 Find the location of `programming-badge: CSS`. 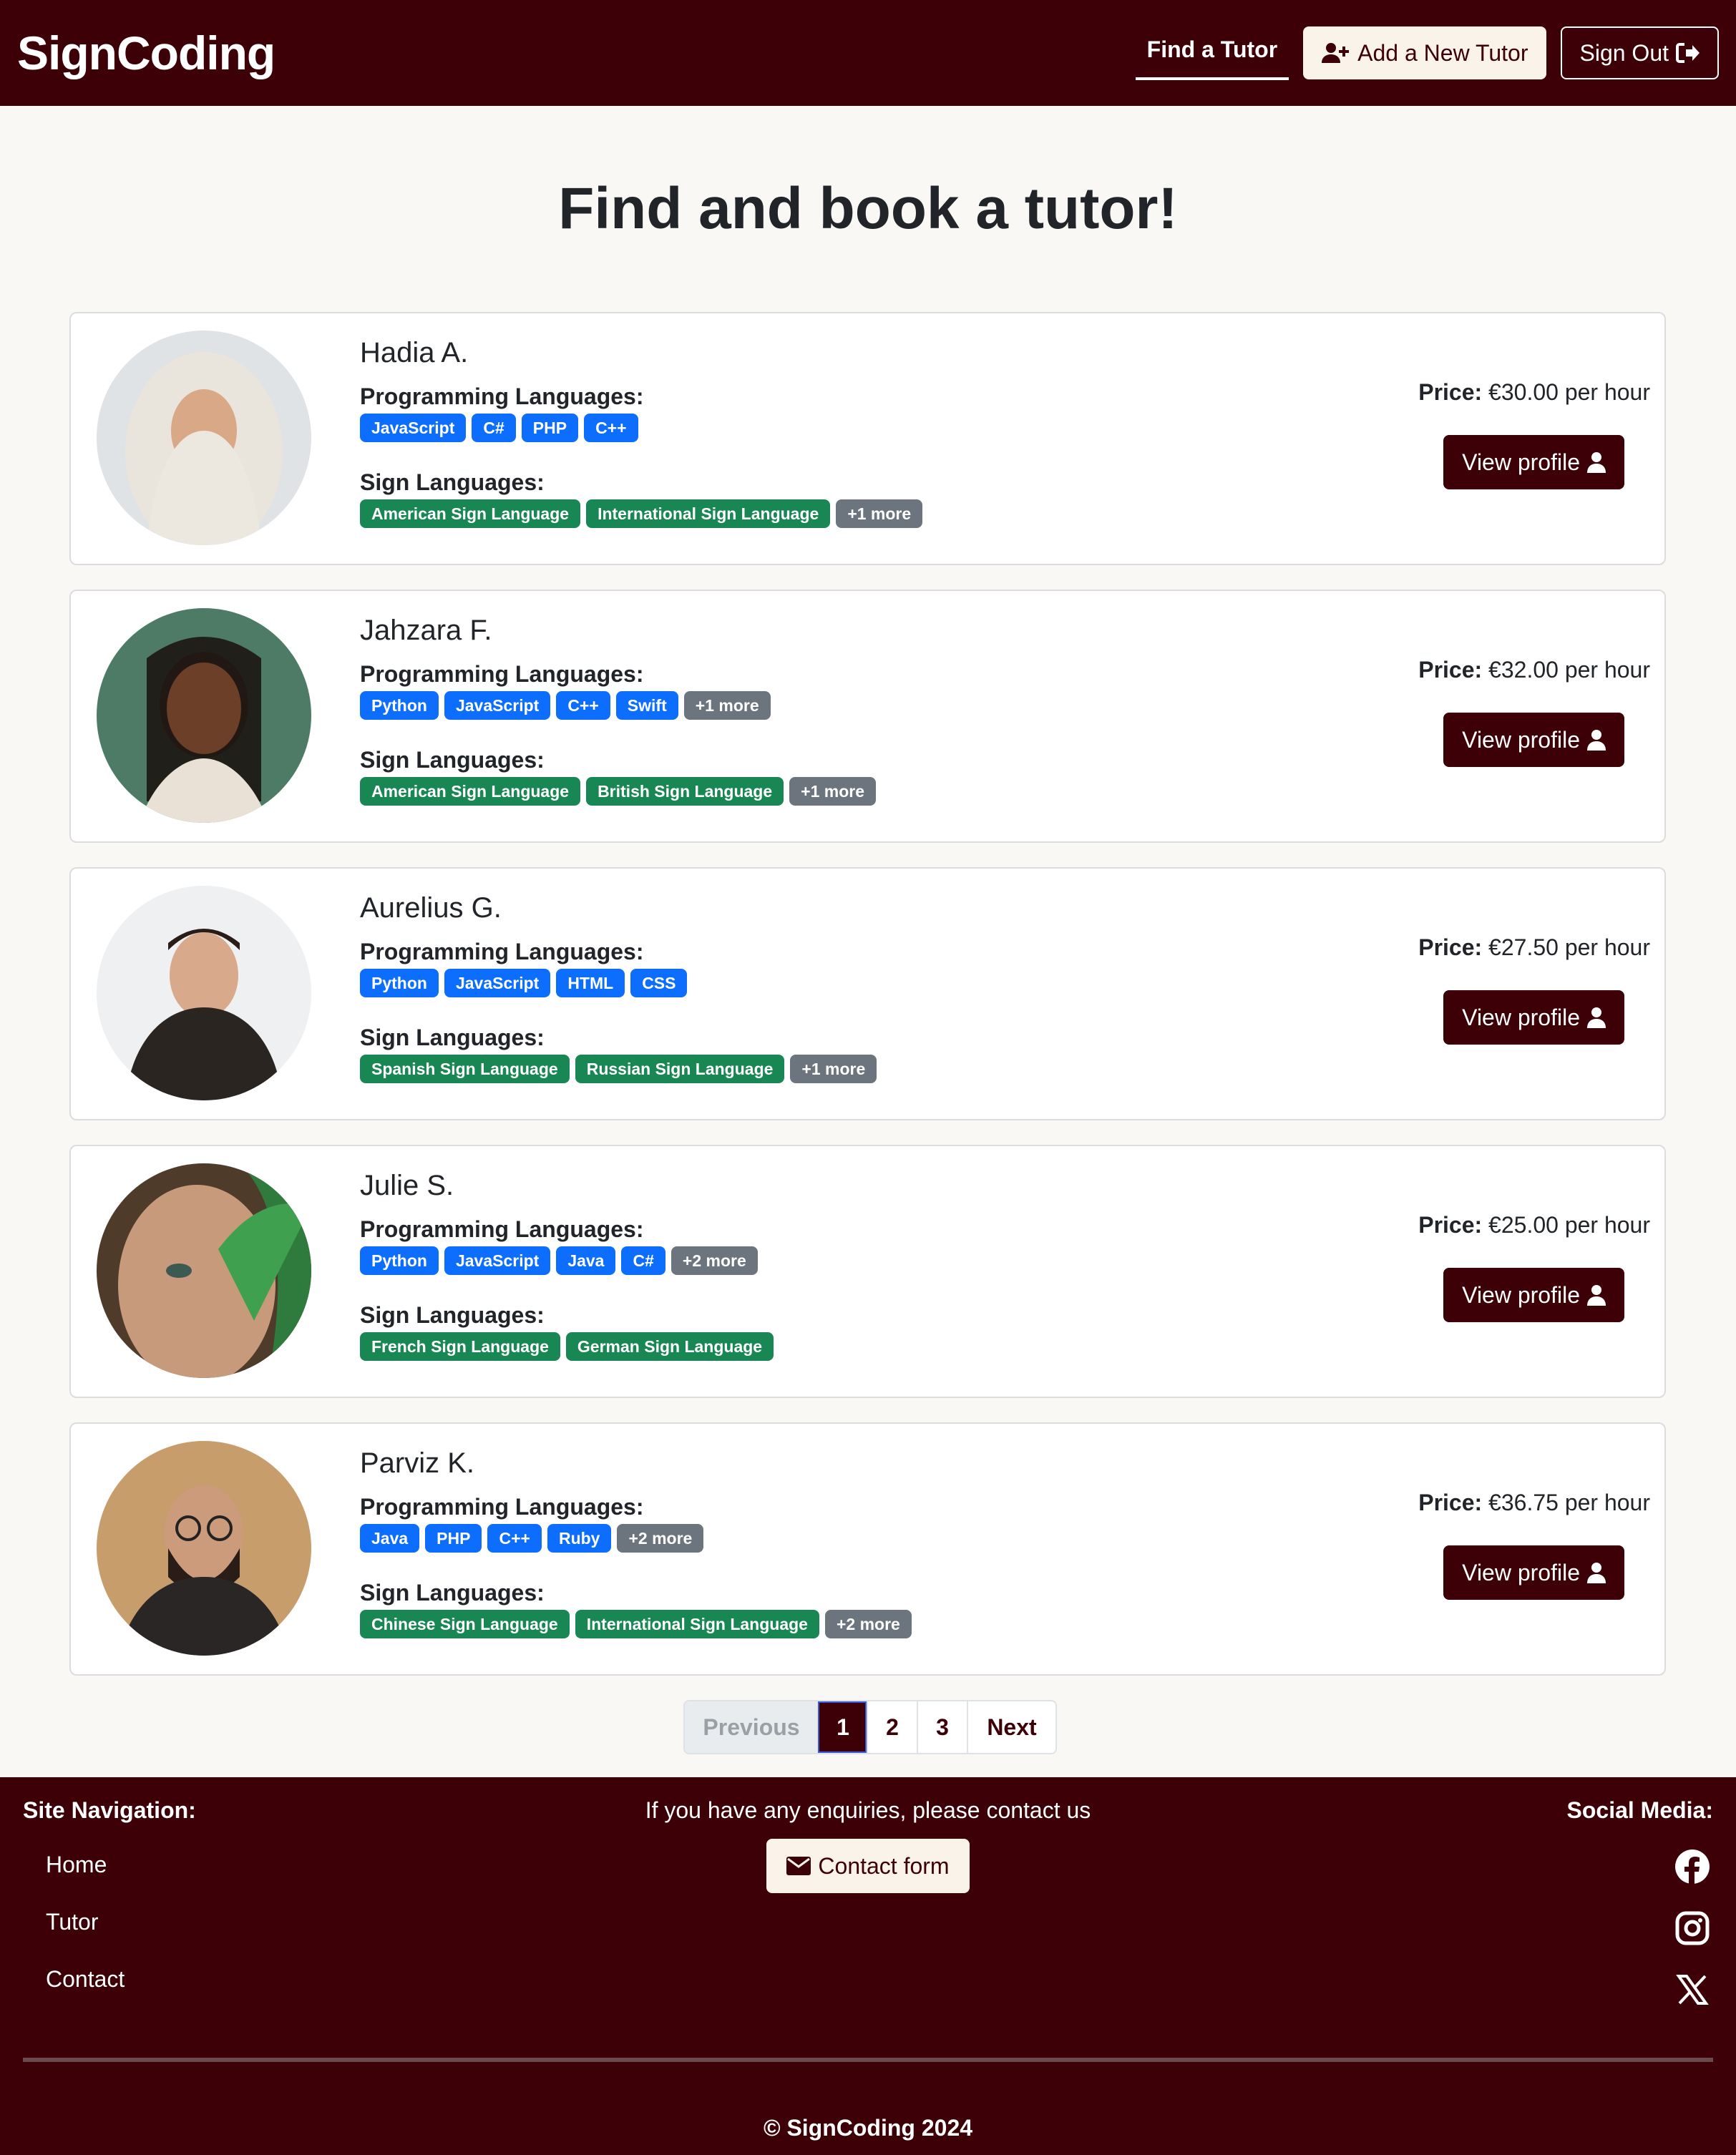

programming-badge: CSS is located at coordinates (659, 983).